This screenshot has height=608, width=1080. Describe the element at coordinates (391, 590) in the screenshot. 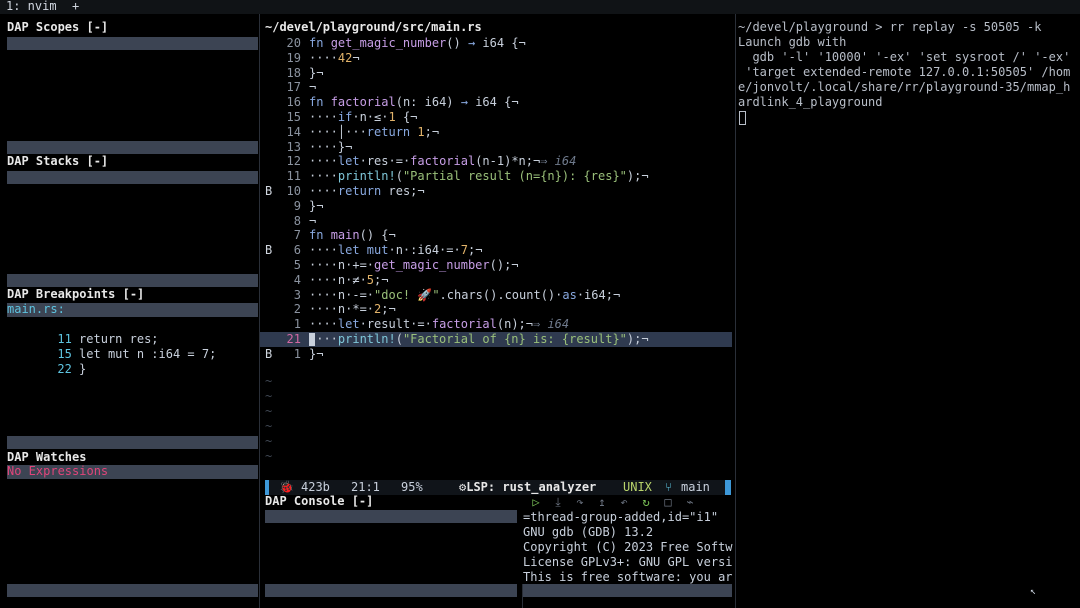

I see `dap-console-footer-left` at that location.